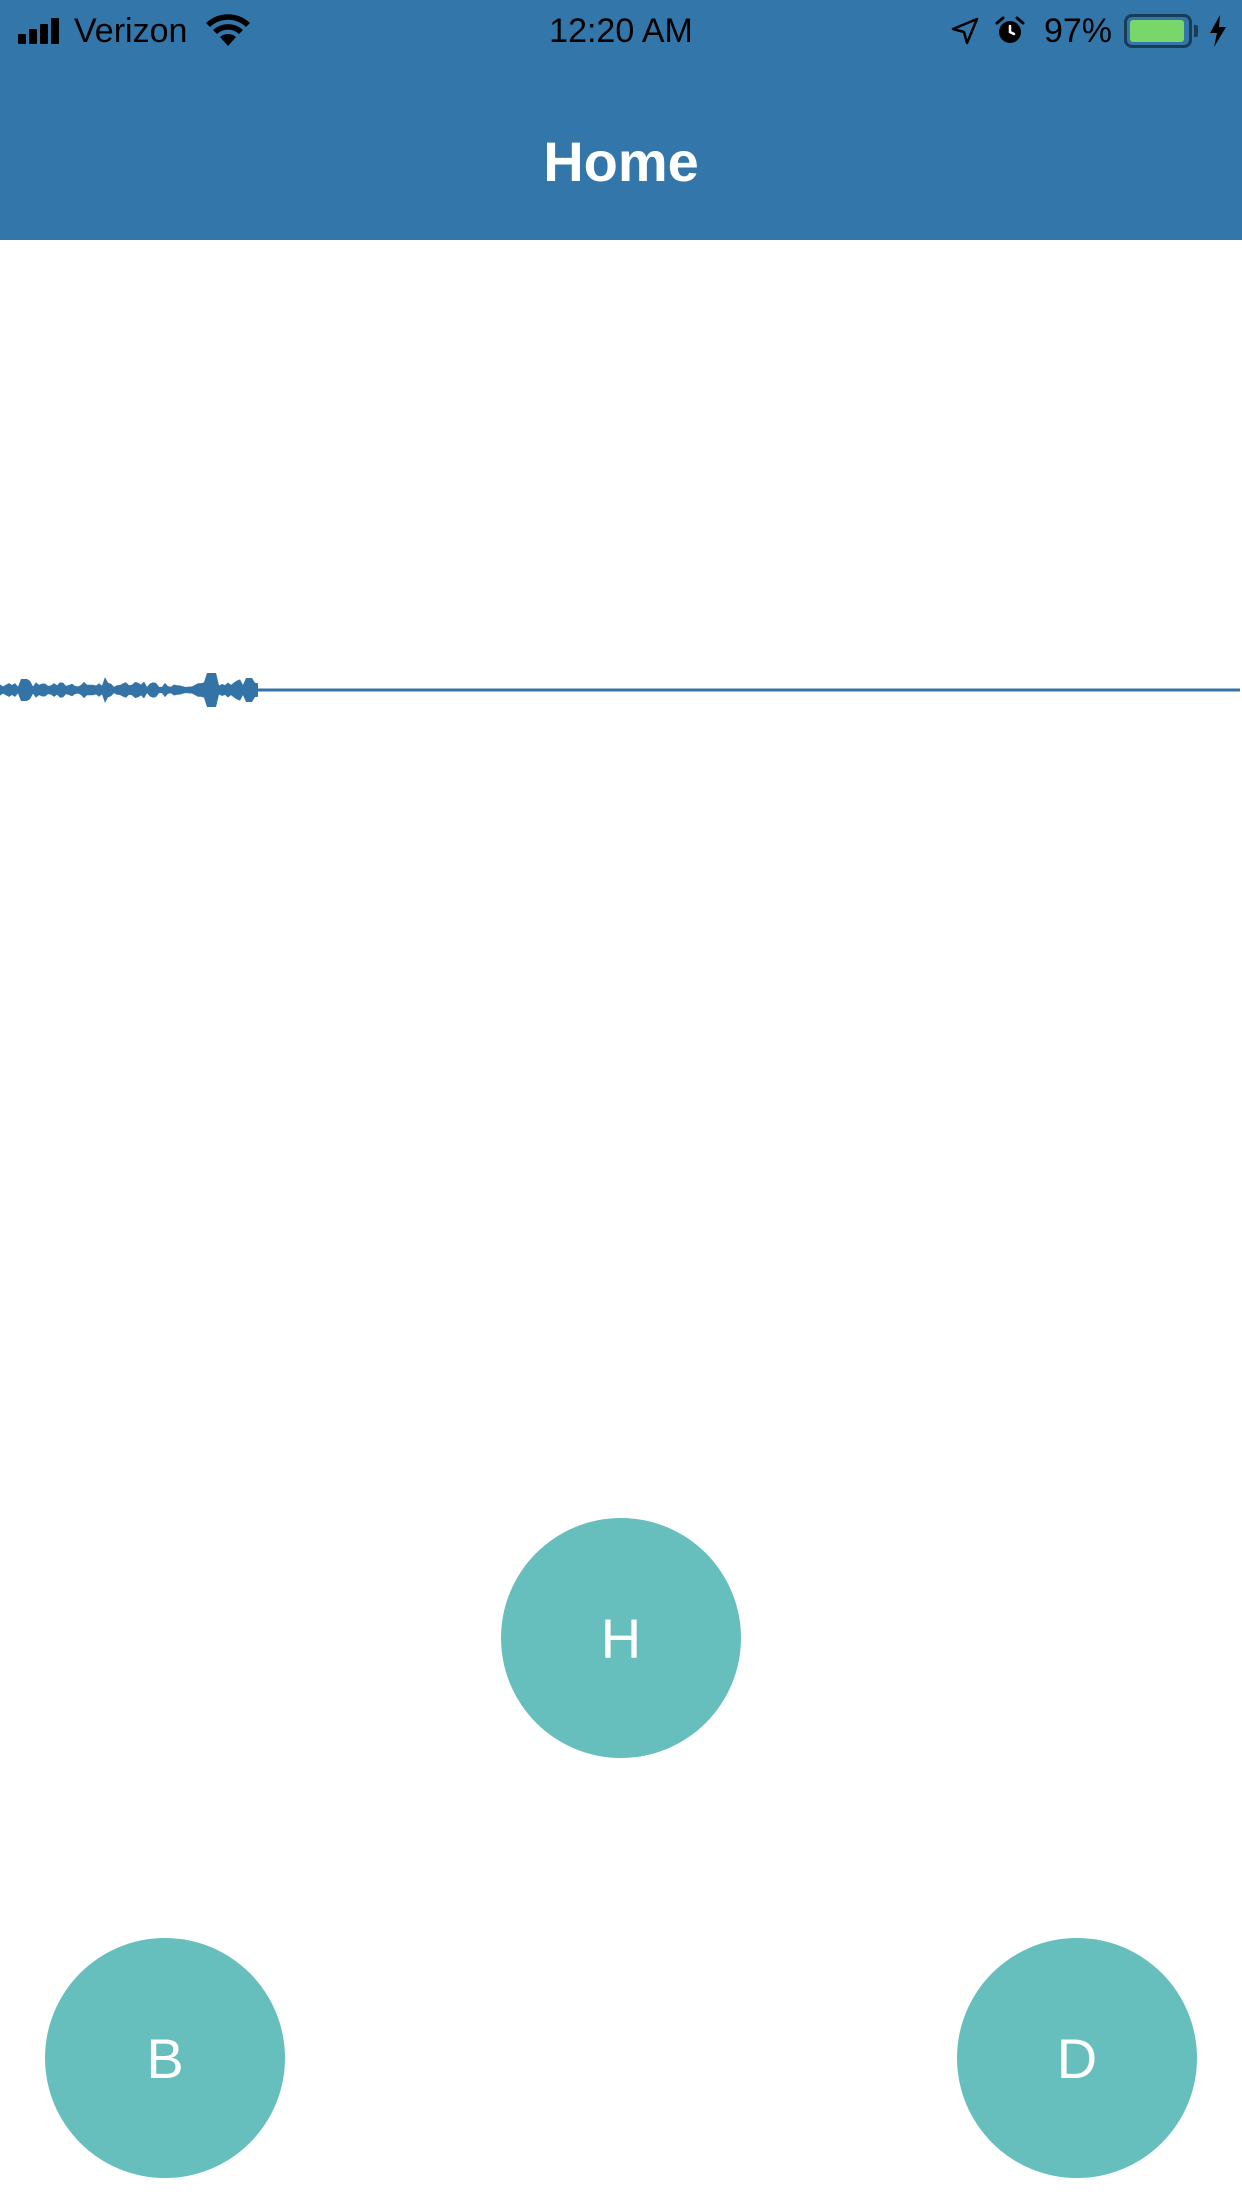 This screenshot has width=1242, height=2208. Describe the element at coordinates (1077, 30) in the screenshot. I see `battery-percent: 97%` at that location.